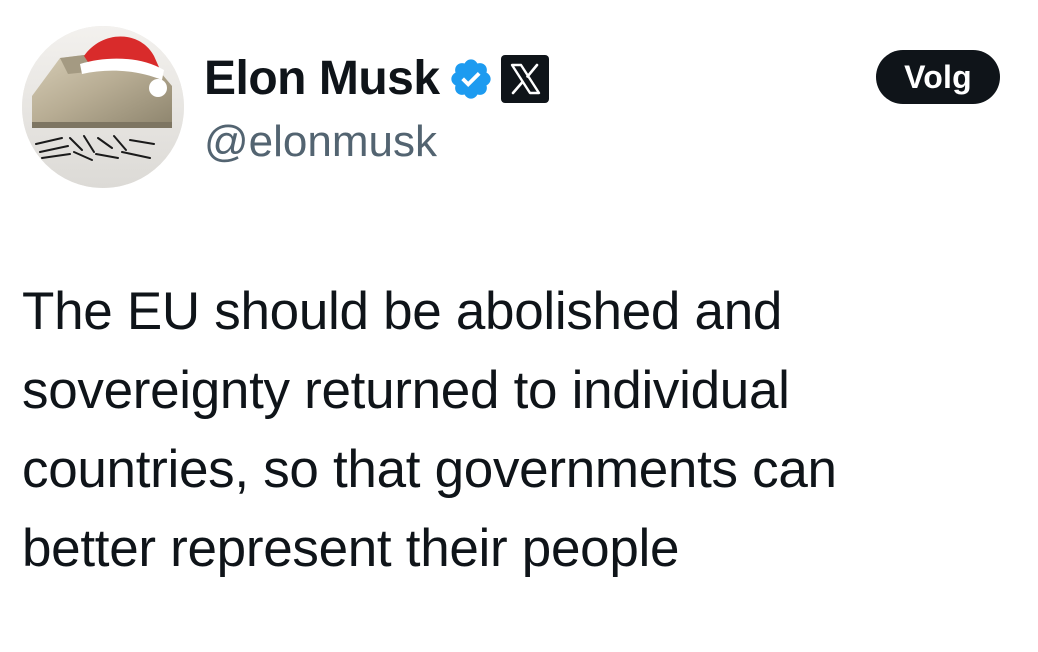 This screenshot has height=652, width=1038. I want to click on tweet-text-line: sovereignty returned to individual, so click(406, 390).